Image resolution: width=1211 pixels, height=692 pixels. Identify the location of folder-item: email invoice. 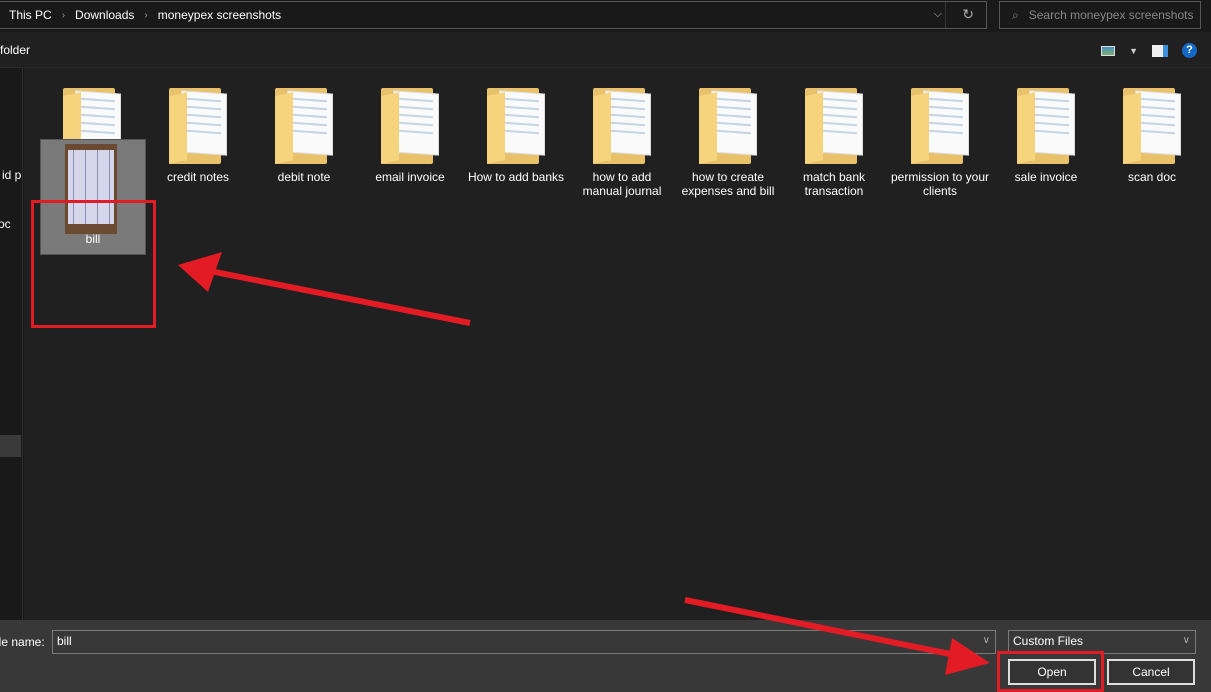
(410, 134).